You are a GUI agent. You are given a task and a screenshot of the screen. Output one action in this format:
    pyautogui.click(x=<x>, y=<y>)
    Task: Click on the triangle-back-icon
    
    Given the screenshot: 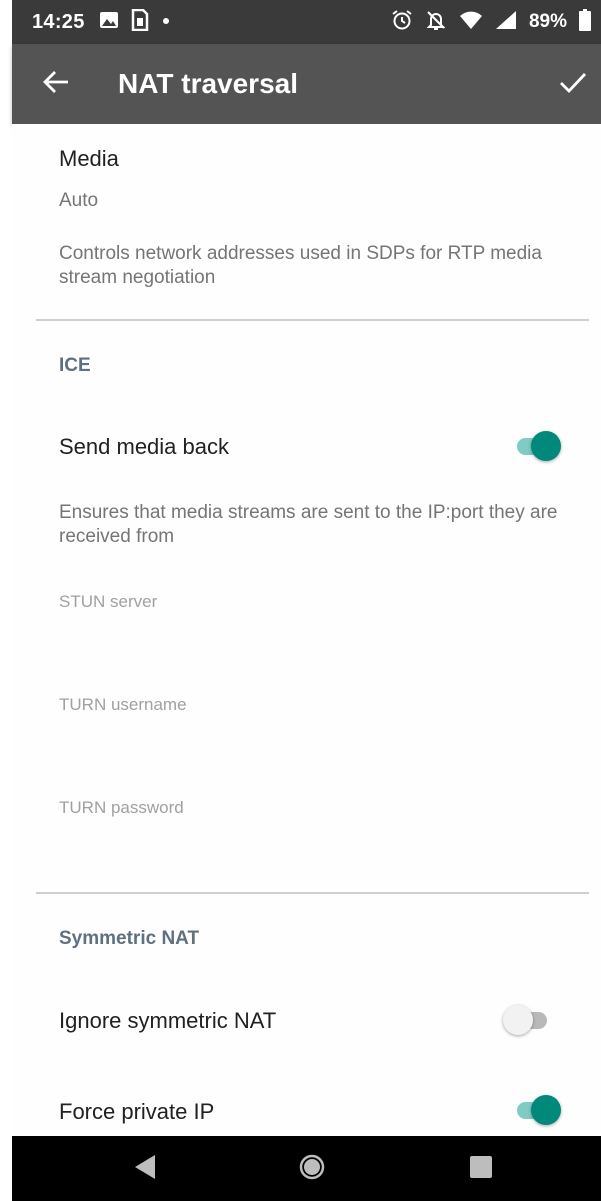 What is the action you would take?
    pyautogui.click(x=145, y=1169)
    